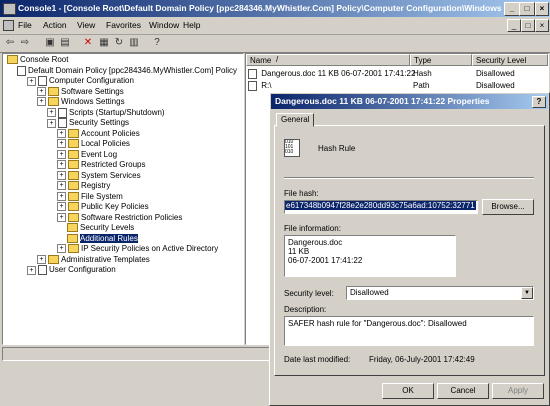  What do you see at coordinates (99, 154) in the screenshot?
I see `tree-item-label: Event Log` at bounding box center [99, 154].